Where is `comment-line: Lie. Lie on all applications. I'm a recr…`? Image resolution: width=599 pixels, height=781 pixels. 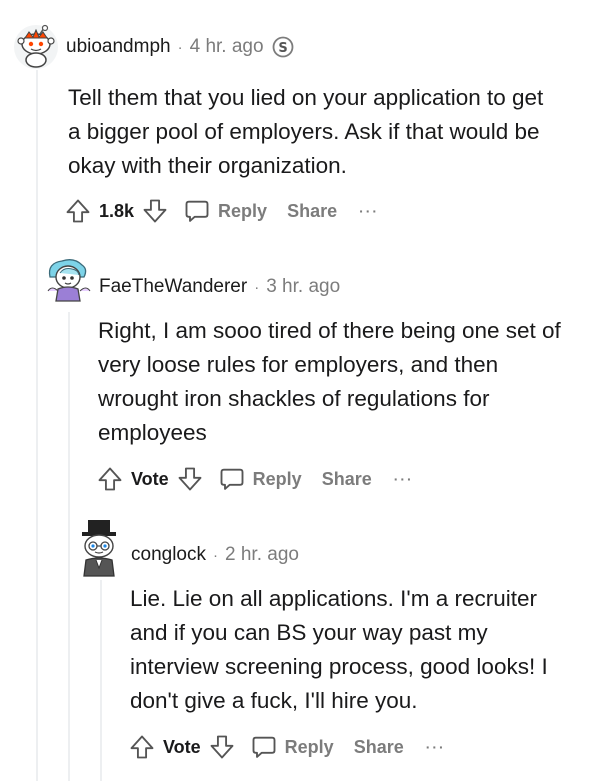
comment-line: Lie. Lie on all applications. I'm a recr… is located at coordinates (333, 598).